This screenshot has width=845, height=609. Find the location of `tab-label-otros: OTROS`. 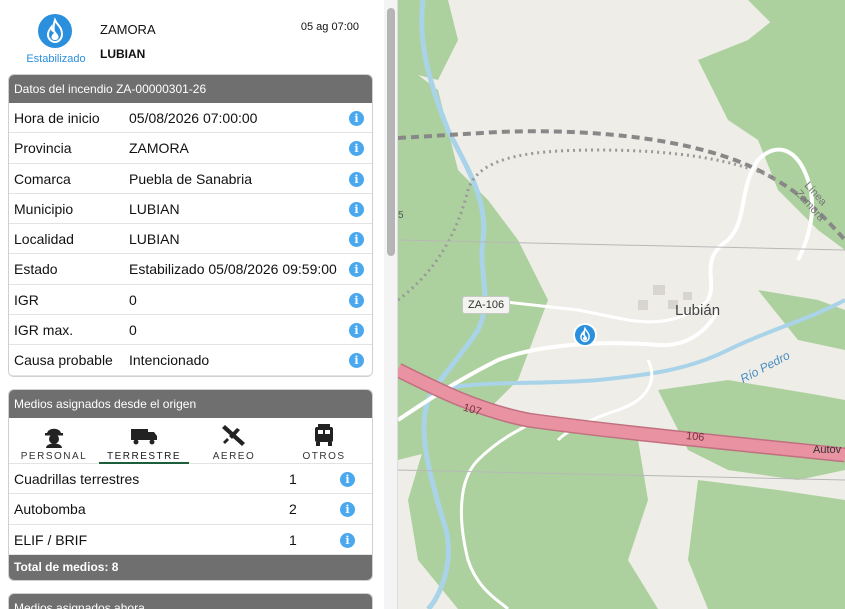

tab-label-otros: OTROS is located at coordinates (324, 456).